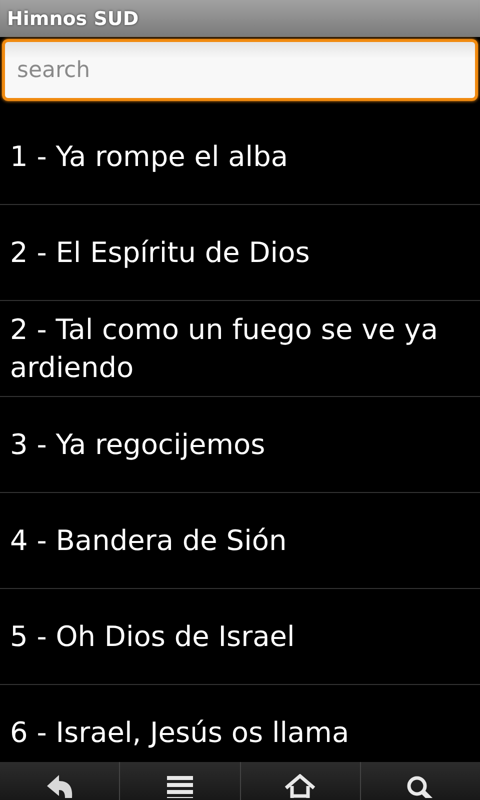  I want to click on hymn-list-item: 5 - Oh Dios de Israel, so click(240, 637).